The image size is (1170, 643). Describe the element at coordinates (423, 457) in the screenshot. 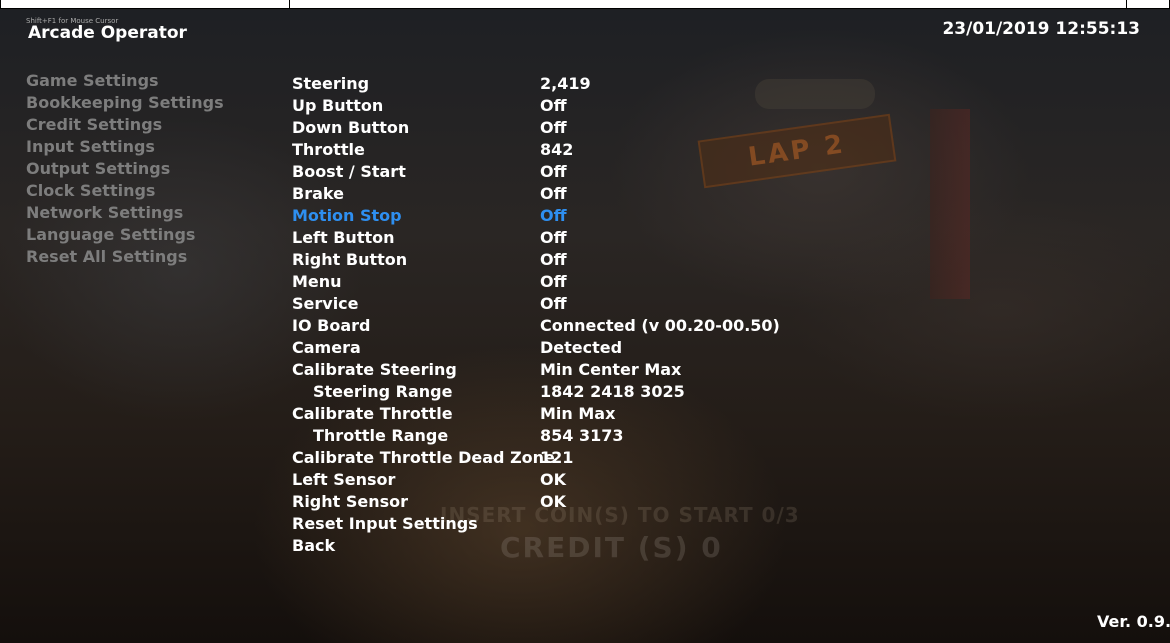

I see `menu-row-label: Calibrate Throttle Dead Zone` at that location.